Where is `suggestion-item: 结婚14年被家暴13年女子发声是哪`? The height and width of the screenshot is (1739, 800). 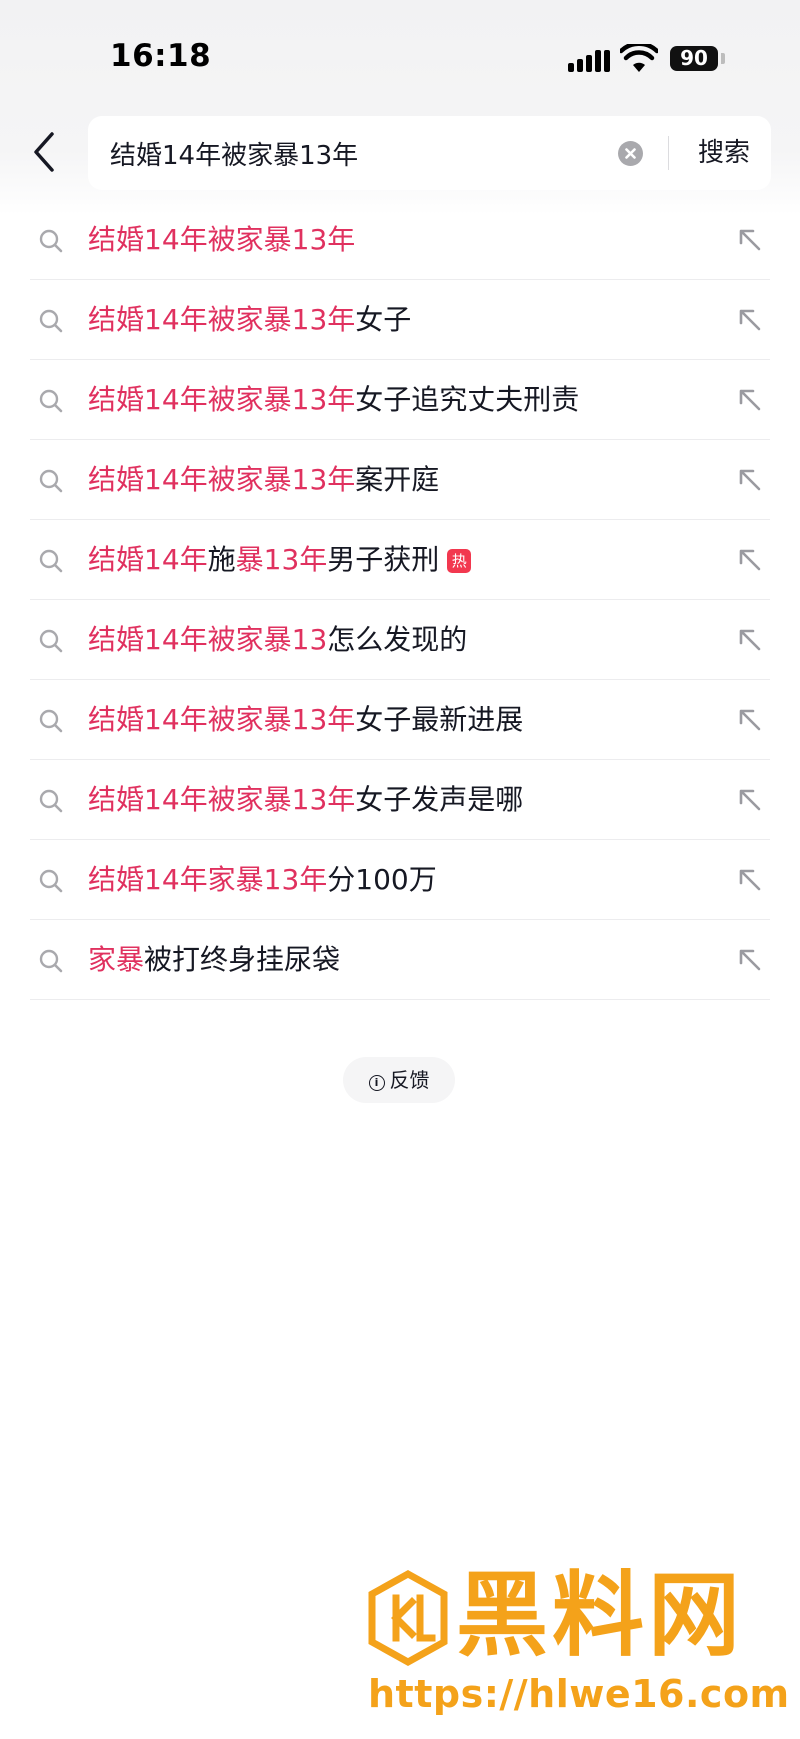 suggestion-item: 结婚14年被家暴13年女子发声是哪 is located at coordinates (400, 800).